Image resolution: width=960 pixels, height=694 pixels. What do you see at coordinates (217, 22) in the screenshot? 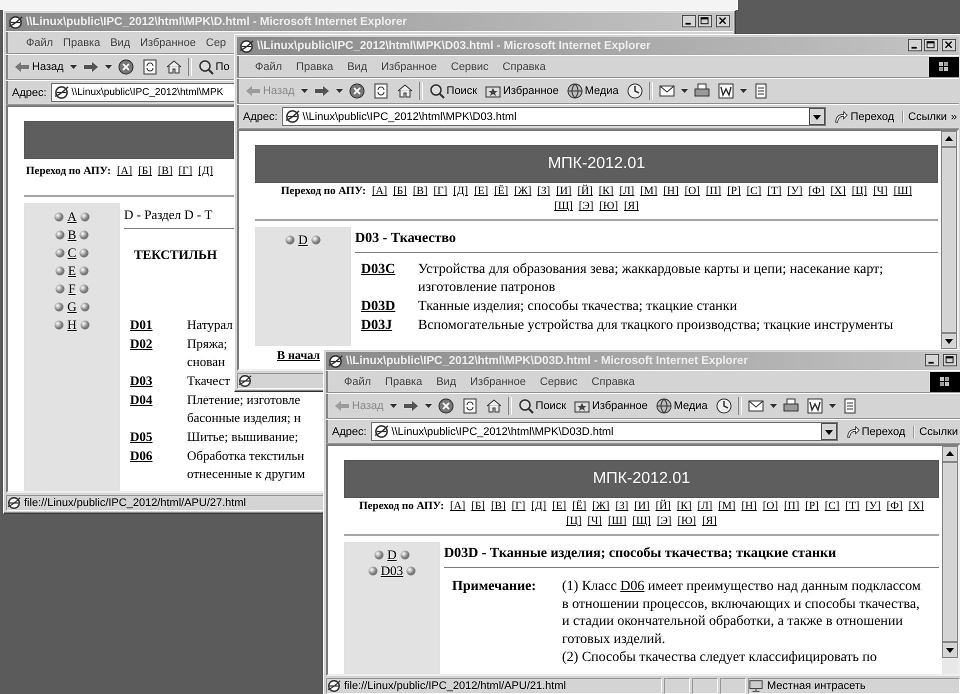
I see `window-title: \\Linux\public\IPC_2012\html\MPK\D.html - Microsoft Internet Explorer` at bounding box center [217, 22].